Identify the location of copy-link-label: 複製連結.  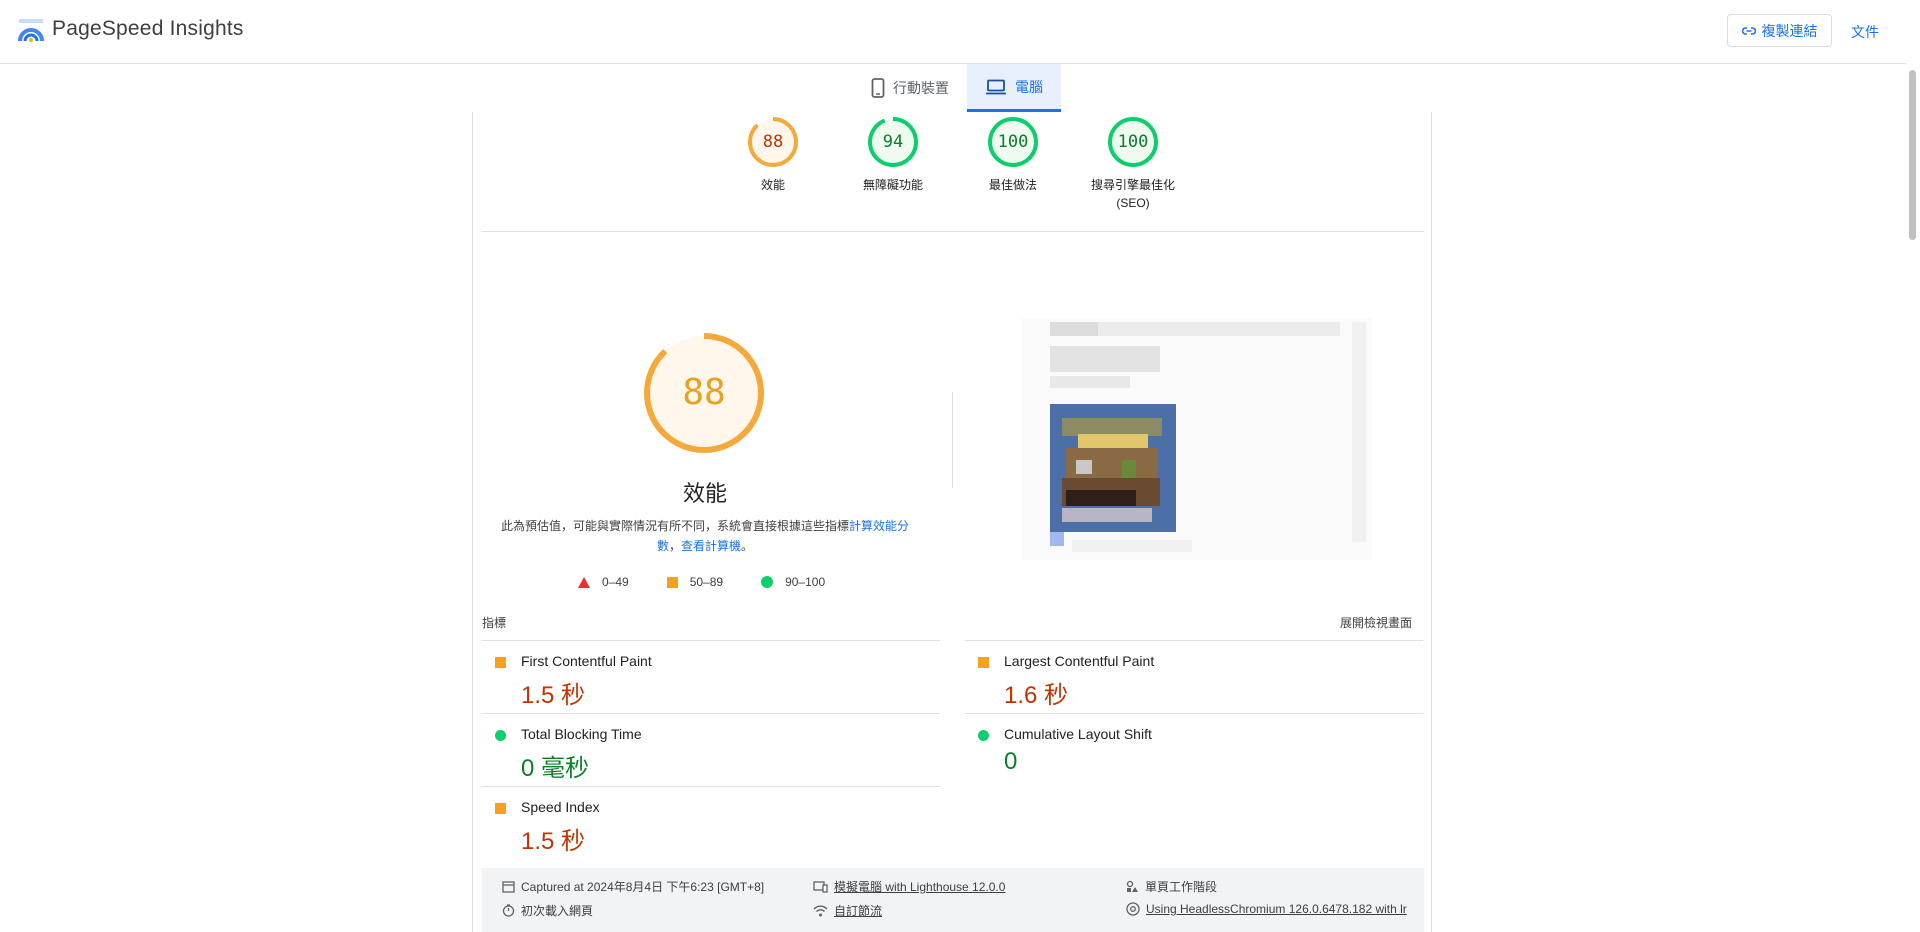
(1789, 30).